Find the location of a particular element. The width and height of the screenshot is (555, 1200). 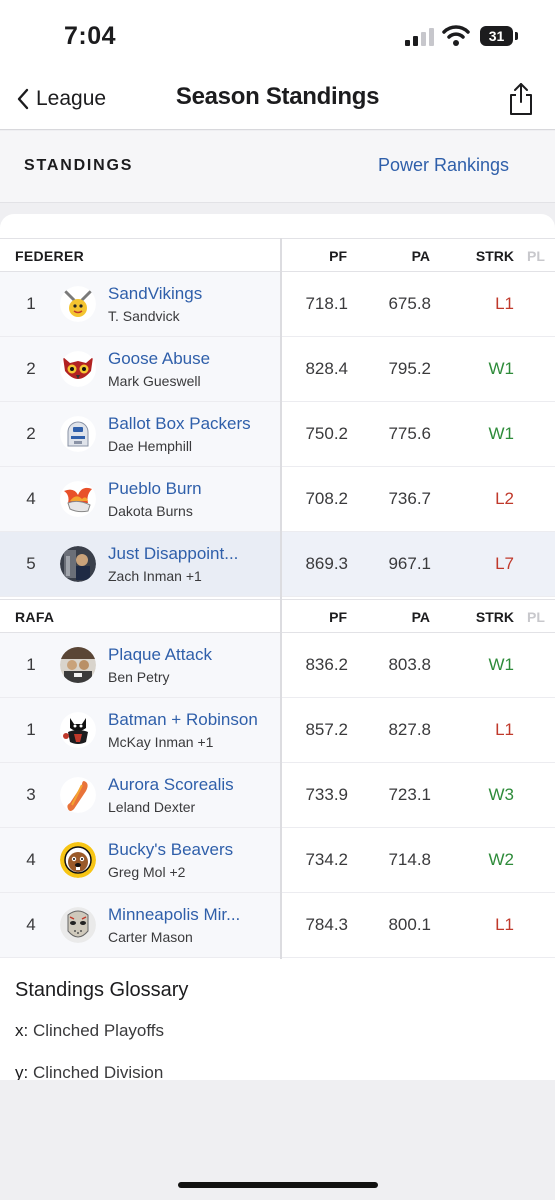

points-against: 714.8 is located at coordinates (409, 859).